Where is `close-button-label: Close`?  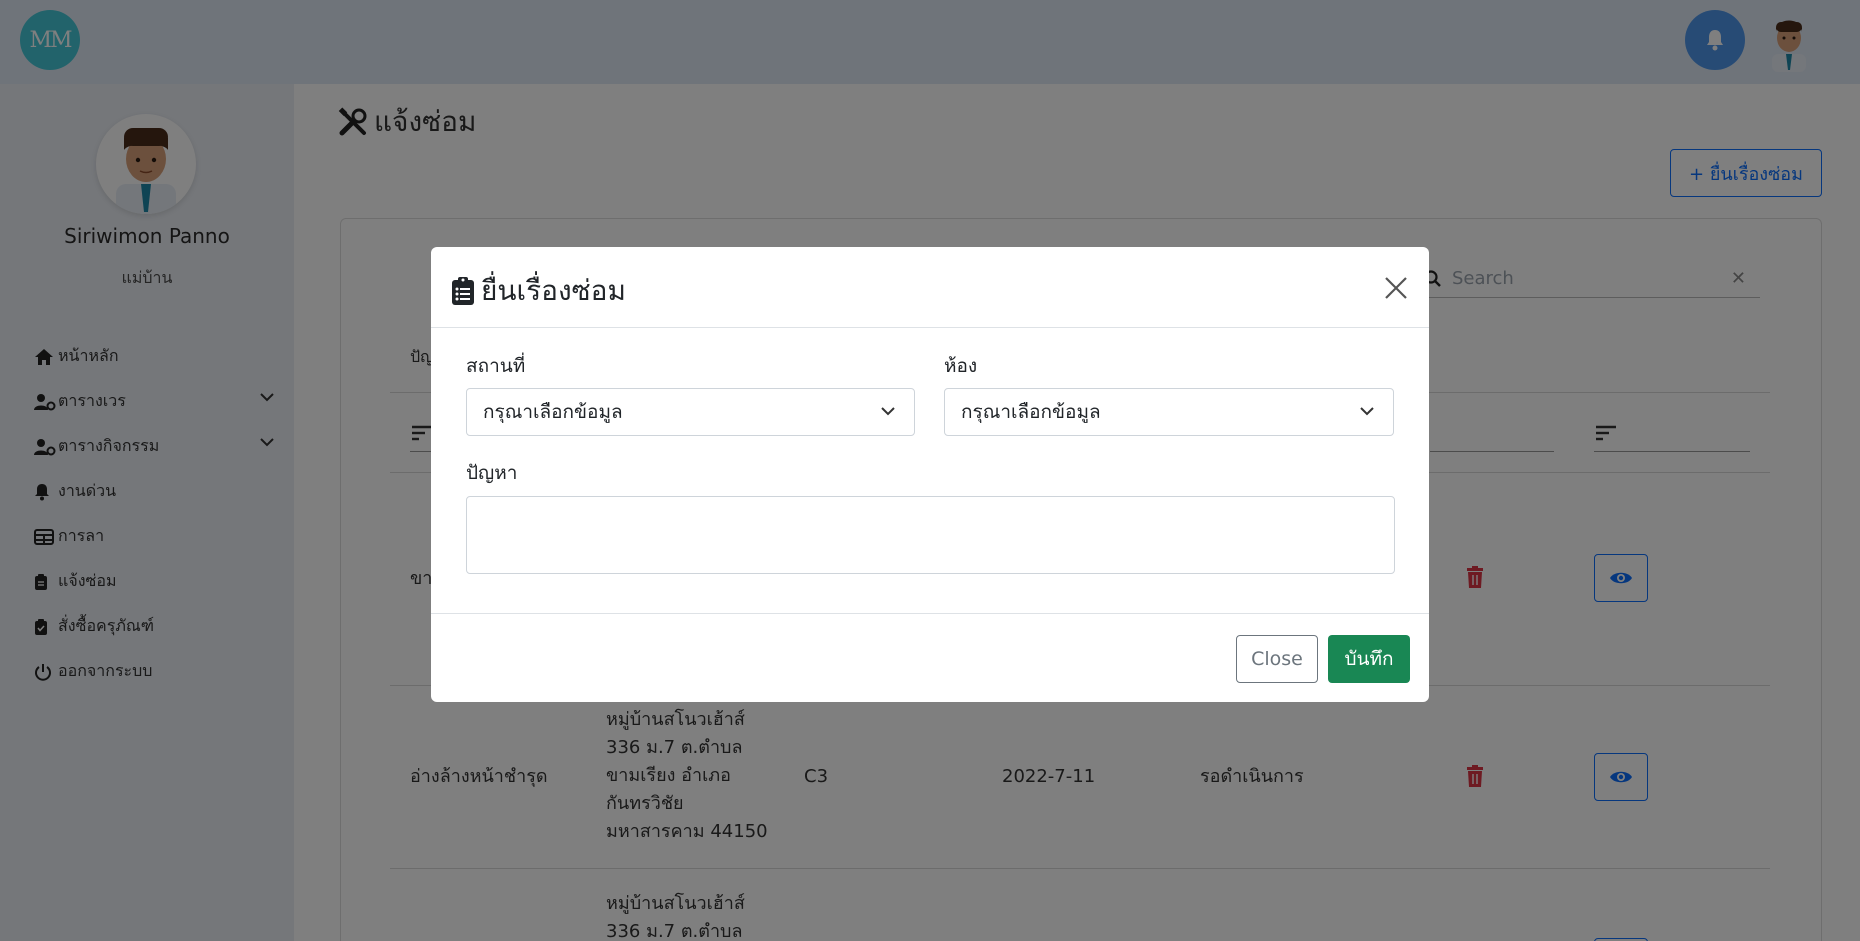
close-button-label: Close is located at coordinates (1277, 659).